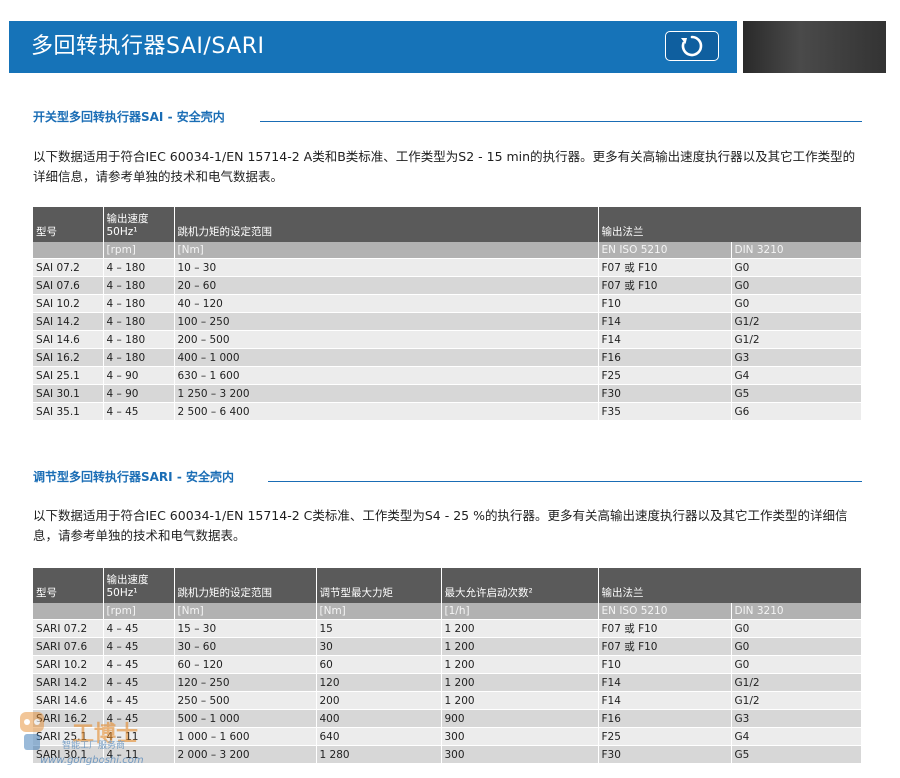 Image resolution: width=900 pixels, height=778 pixels. What do you see at coordinates (447, 628) in the screenshot?
I see `table-row: SARI 07.2 4 – 45 15 – 30 15 1 200 F07 或 F10 G0` at bounding box center [447, 628].